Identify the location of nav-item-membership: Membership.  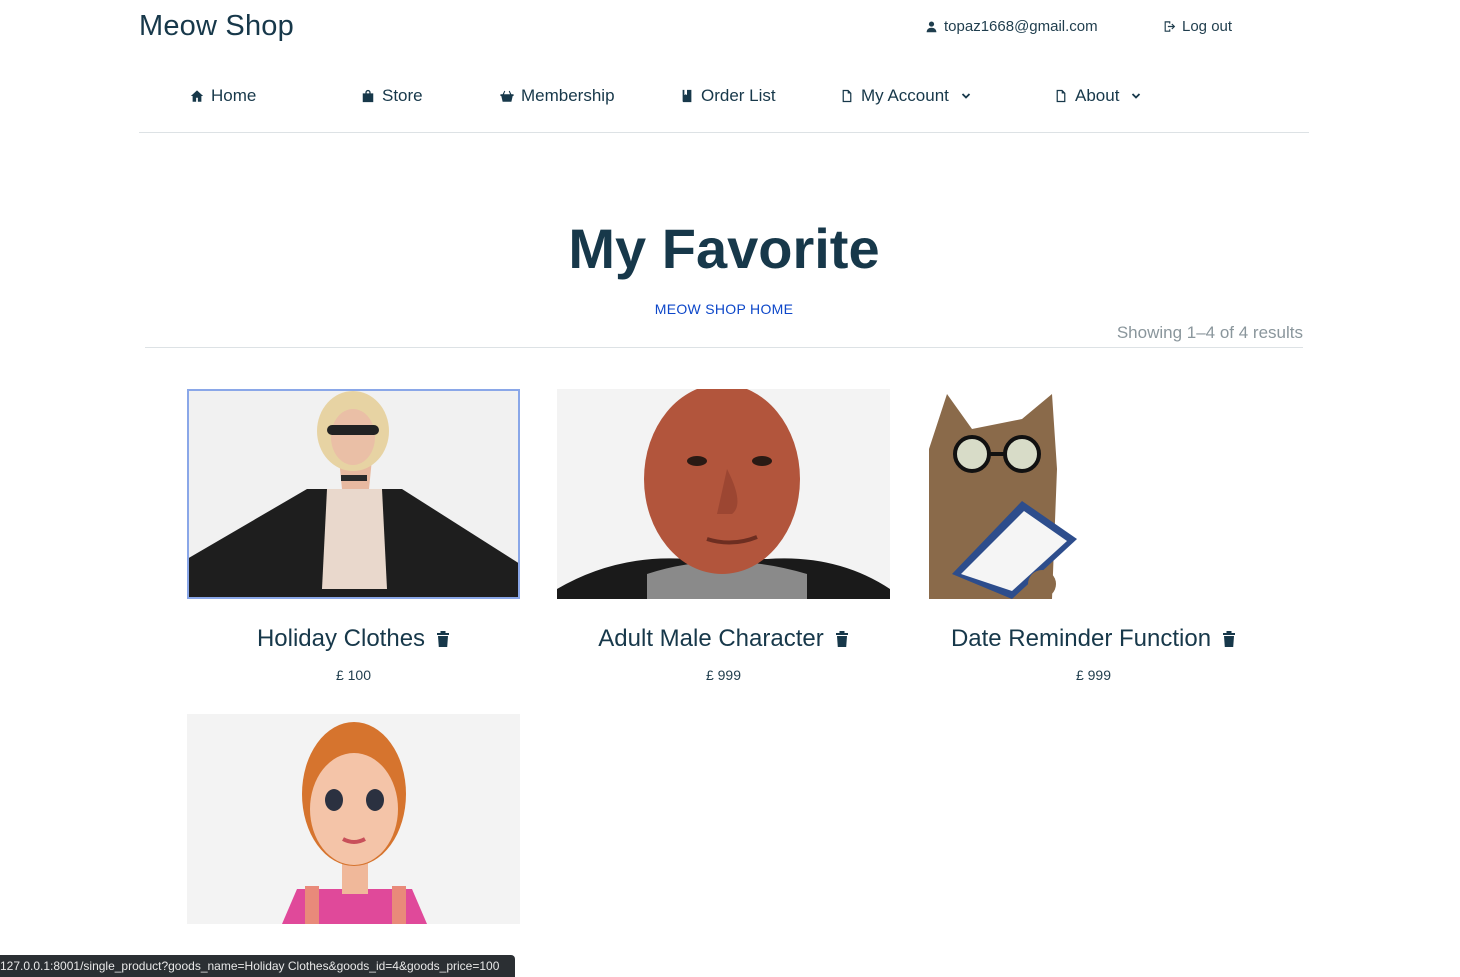
(557, 96).